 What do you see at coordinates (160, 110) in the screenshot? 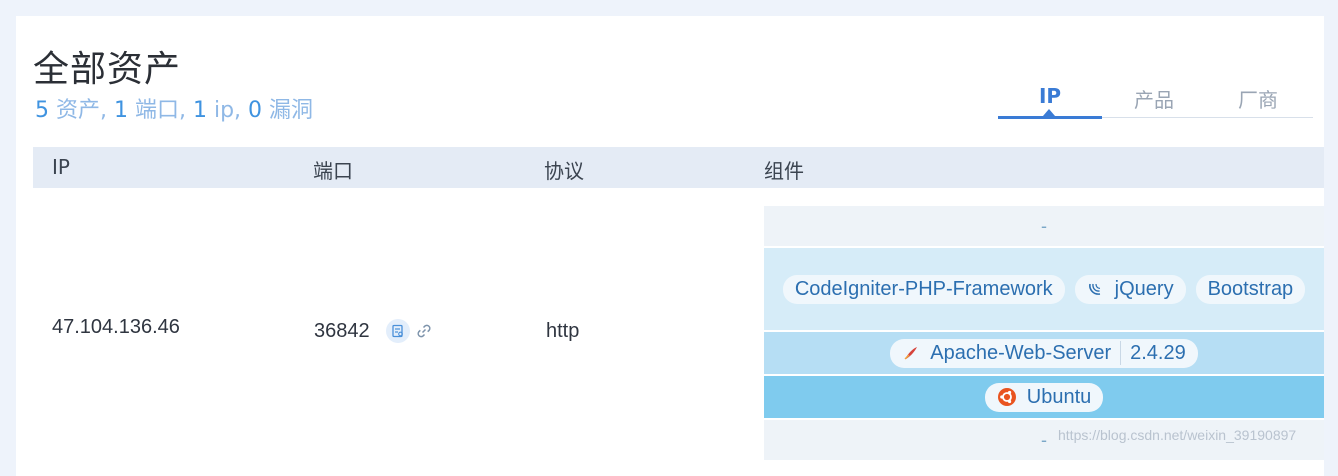
I see `ports-label: 端口,` at bounding box center [160, 110].